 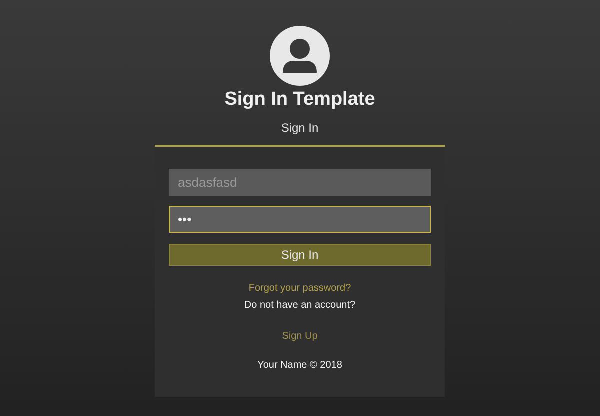 I want to click on username-field: asdasfasd, so click(x=300, y=182).